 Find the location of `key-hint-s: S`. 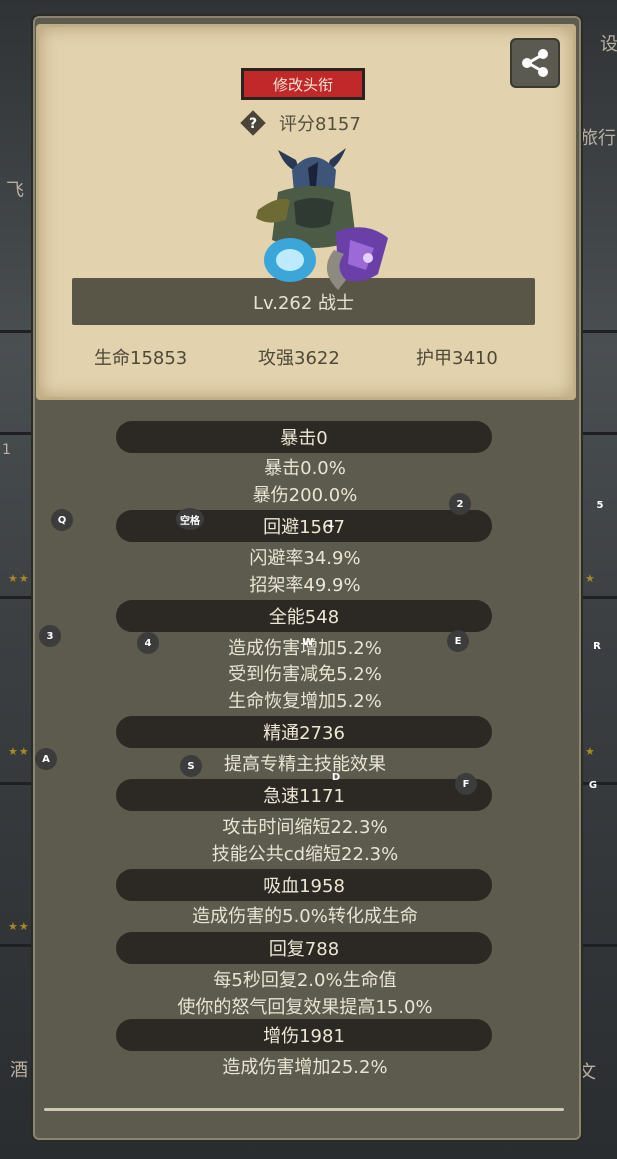

key-hint-s: S is located at coordinates (191, 766).